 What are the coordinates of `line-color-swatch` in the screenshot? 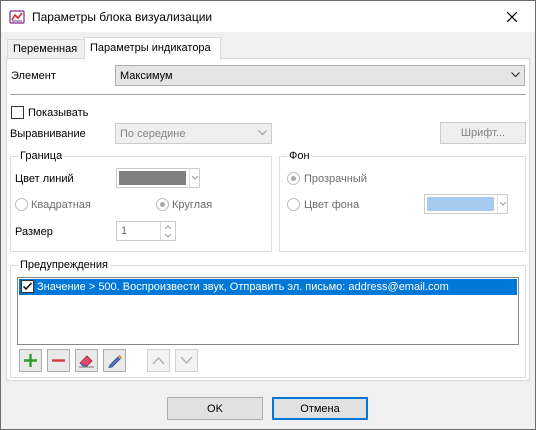 It's located at (152, 178).